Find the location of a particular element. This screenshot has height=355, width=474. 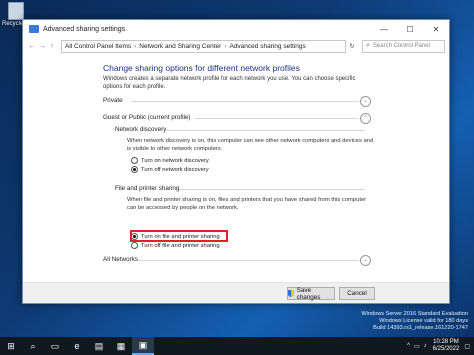

section-private-label: Private is located at coordinates (113, 100).